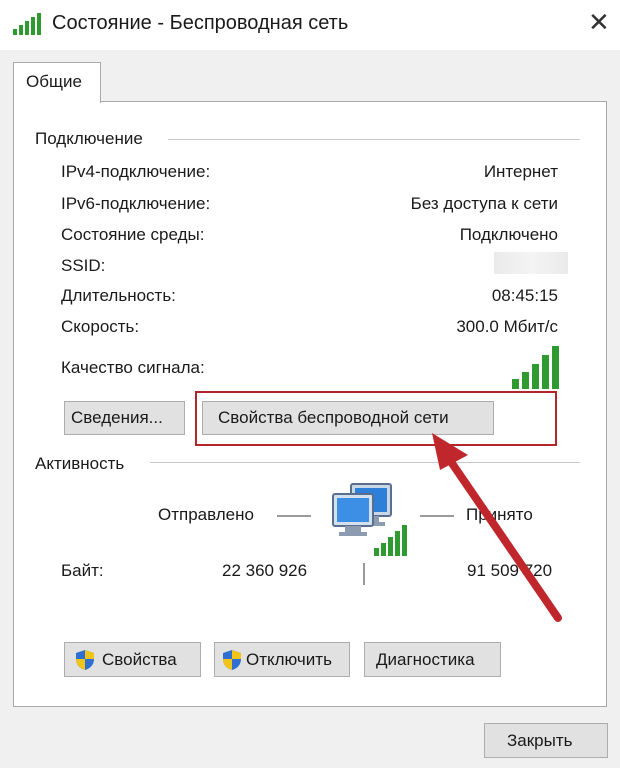 This screenshot has width=620, height=768. Describe the element at coordinates (27, 24) in the screenshot. I see `wifi-signal-icon` at that location.